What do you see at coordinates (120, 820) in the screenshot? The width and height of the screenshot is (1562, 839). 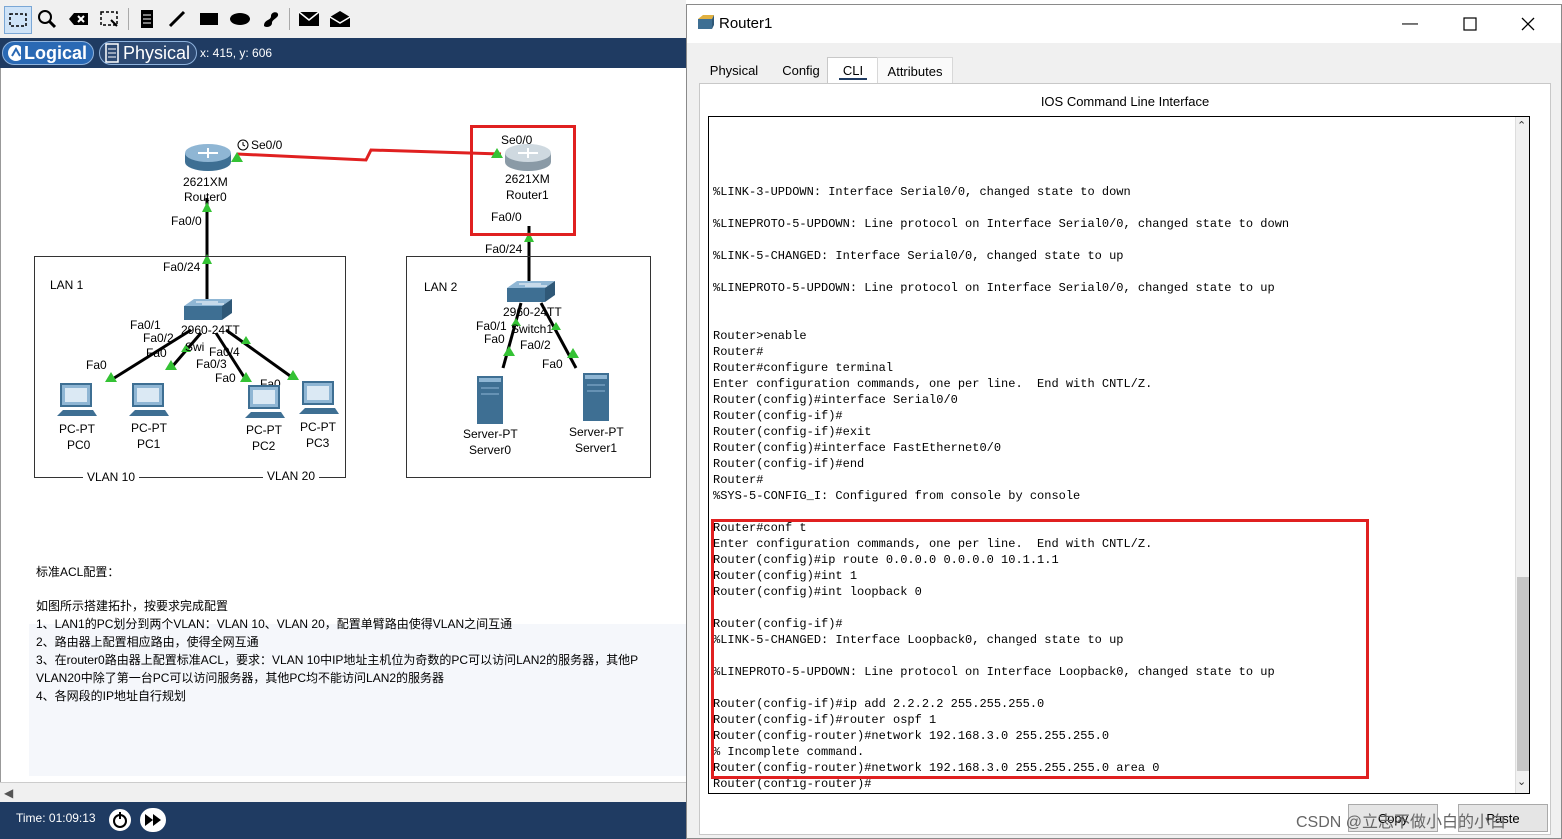 I see `power-cycle-icon` at bounding box center [120, 820].